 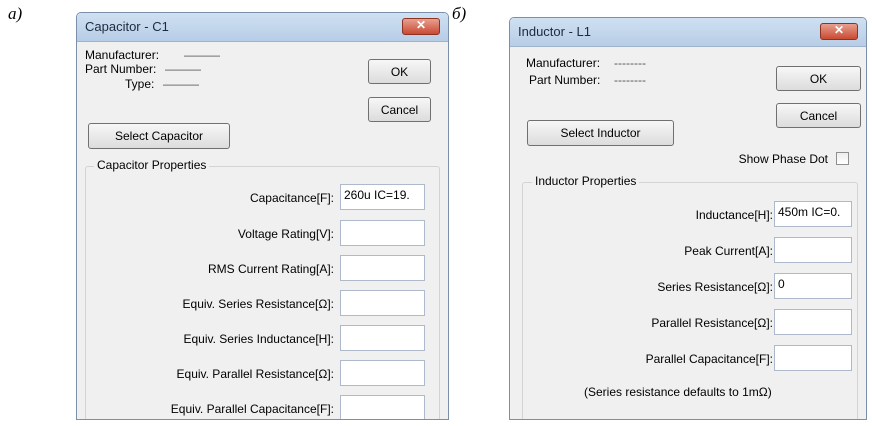 I want to click on voltage-rating-input, so click(x=382, y=233).